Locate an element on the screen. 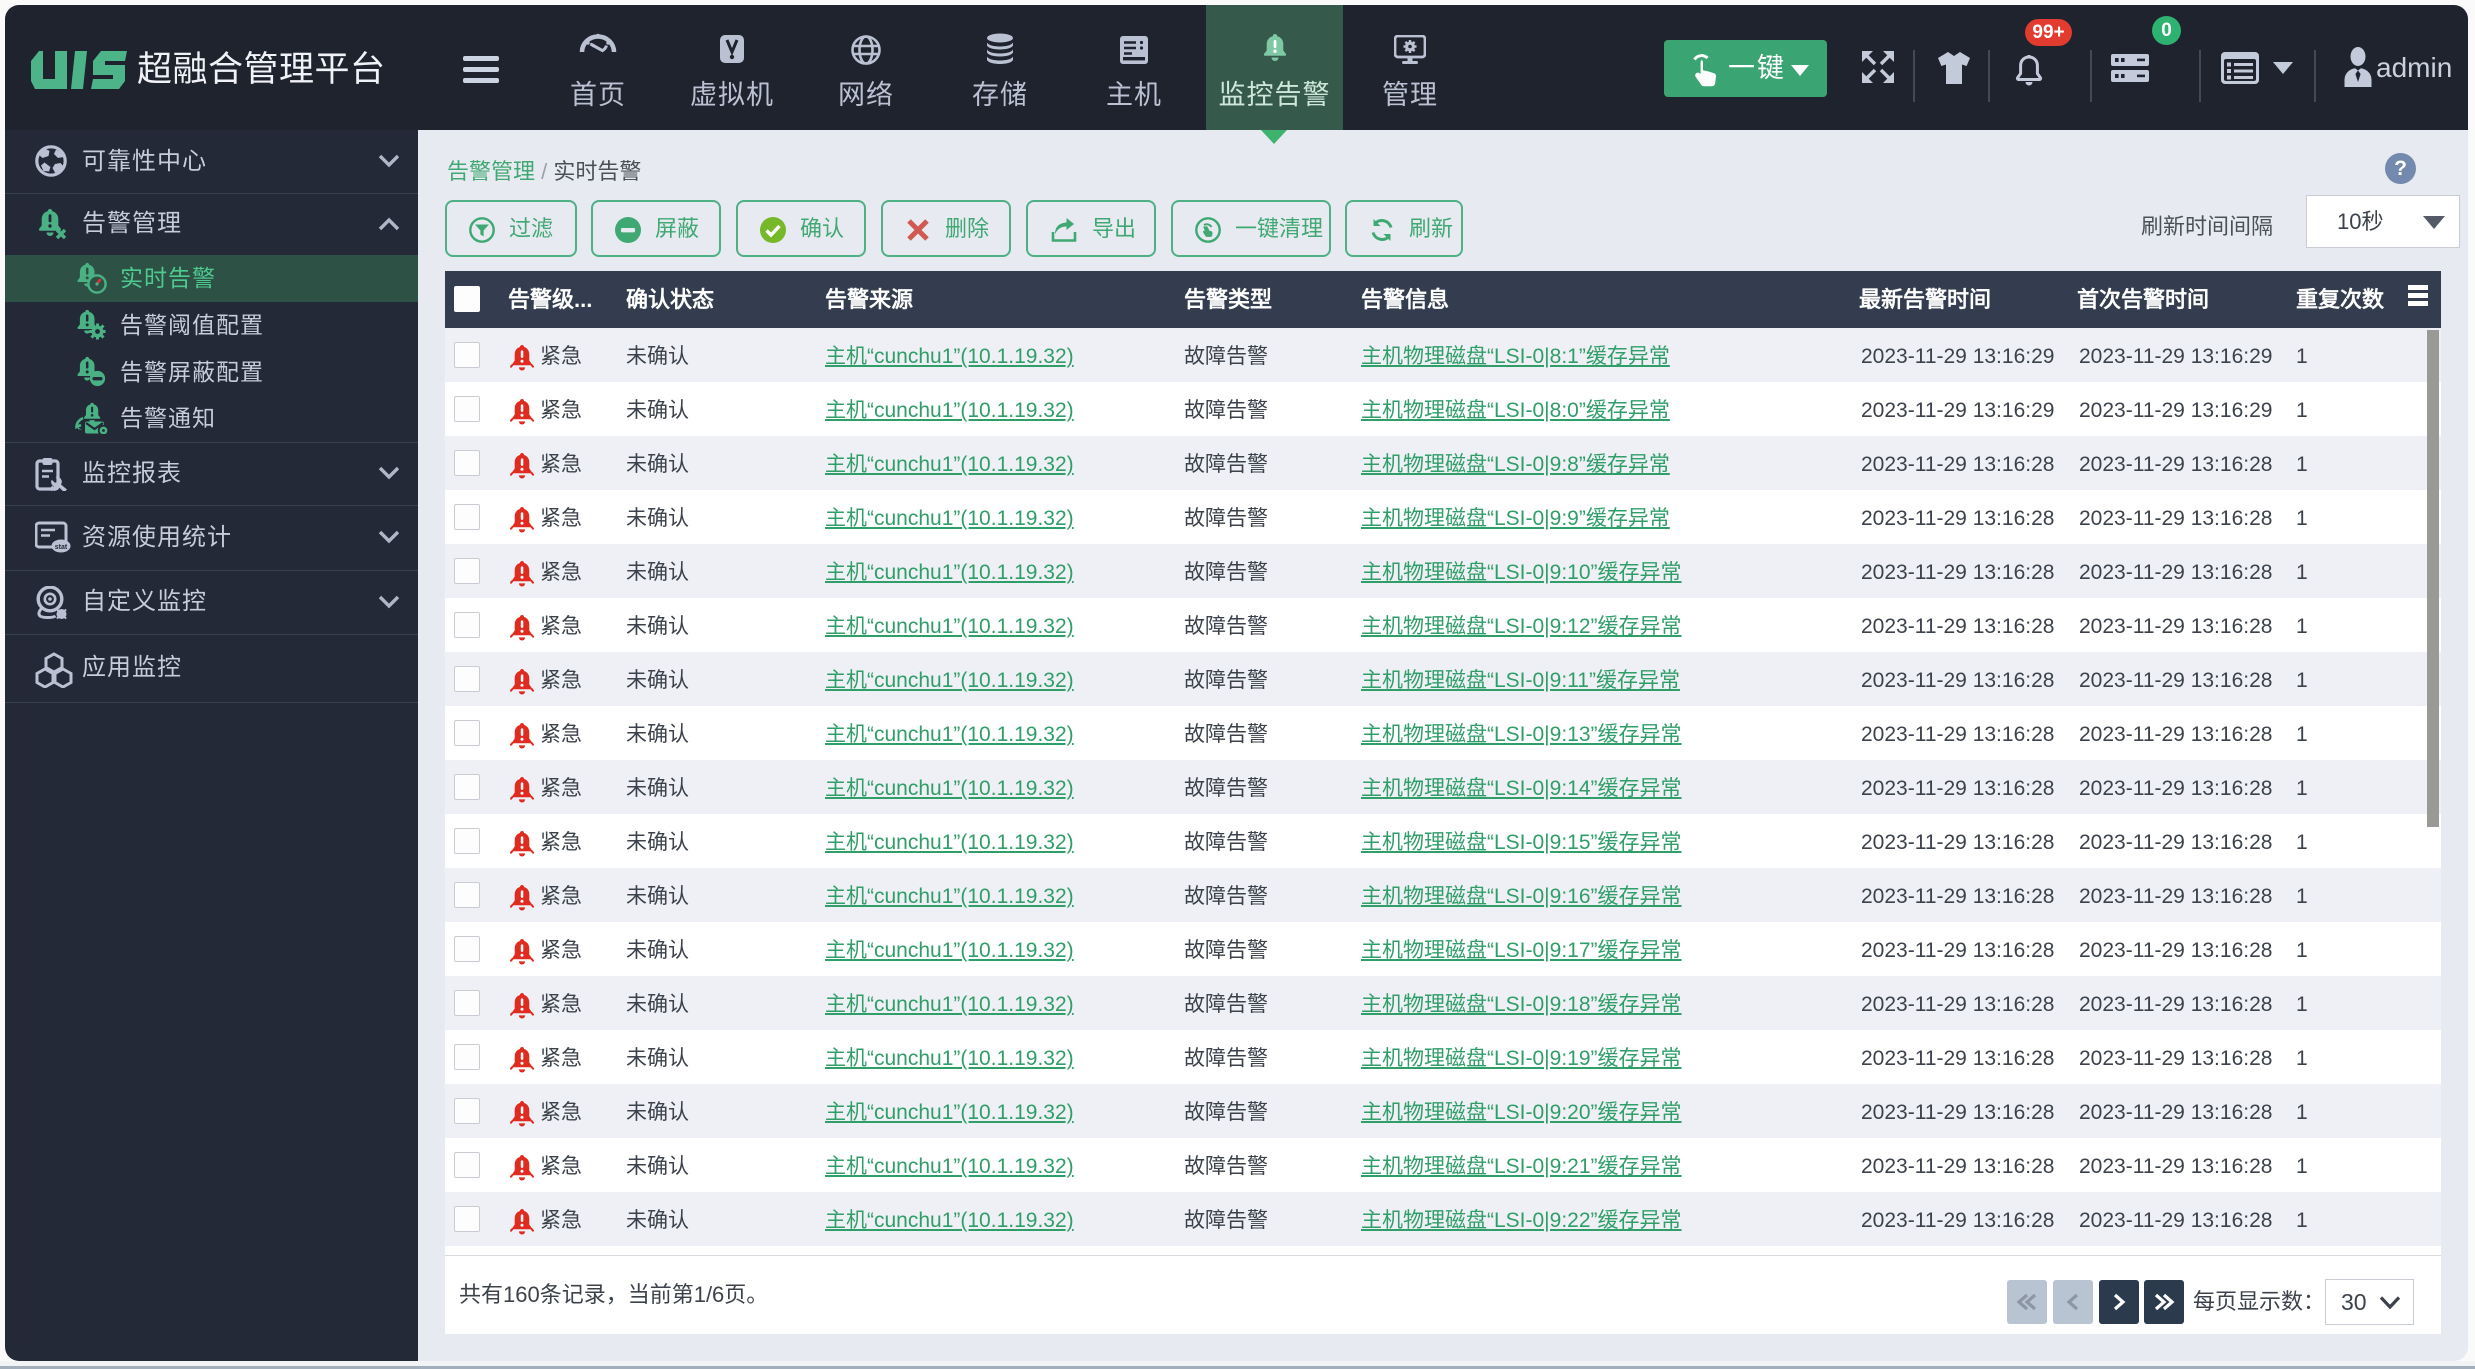 The height and width of the screenshot is (1369, 2475). svg-text: stat is located at coordinates (61, 547).